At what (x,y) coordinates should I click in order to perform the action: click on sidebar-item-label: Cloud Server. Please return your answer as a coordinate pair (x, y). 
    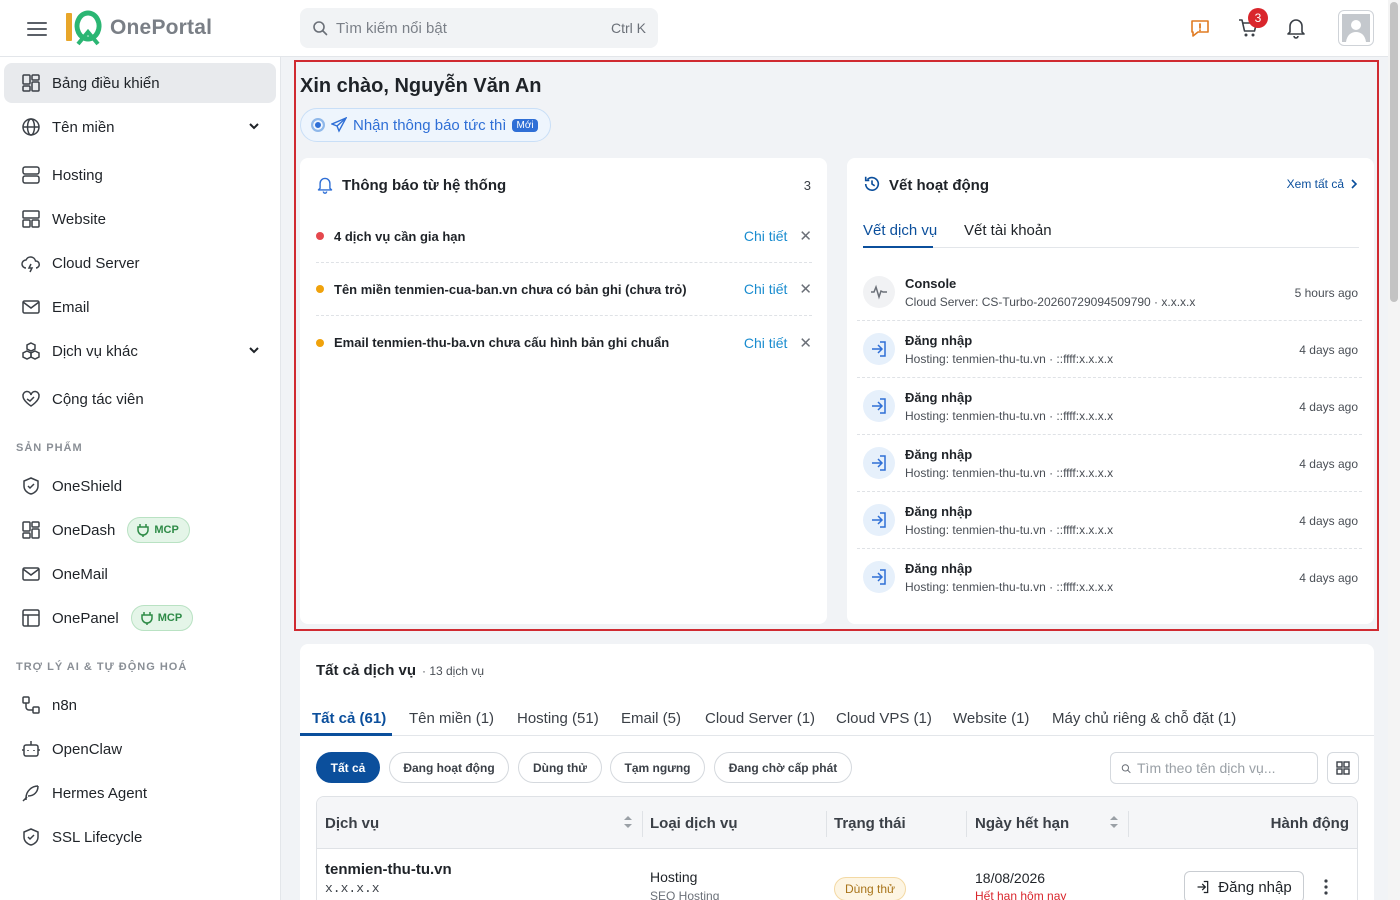
    Looking at the image, I should click on (96, 263).